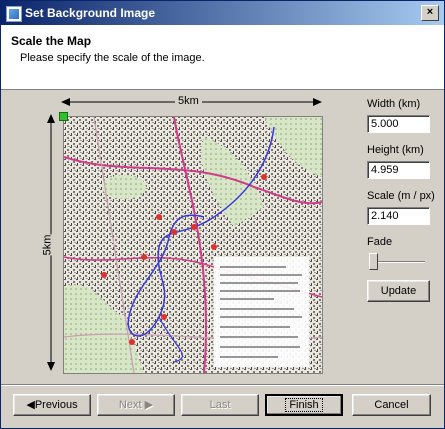  I want to click on height-dimension-label: 5km, so click(47, 245).